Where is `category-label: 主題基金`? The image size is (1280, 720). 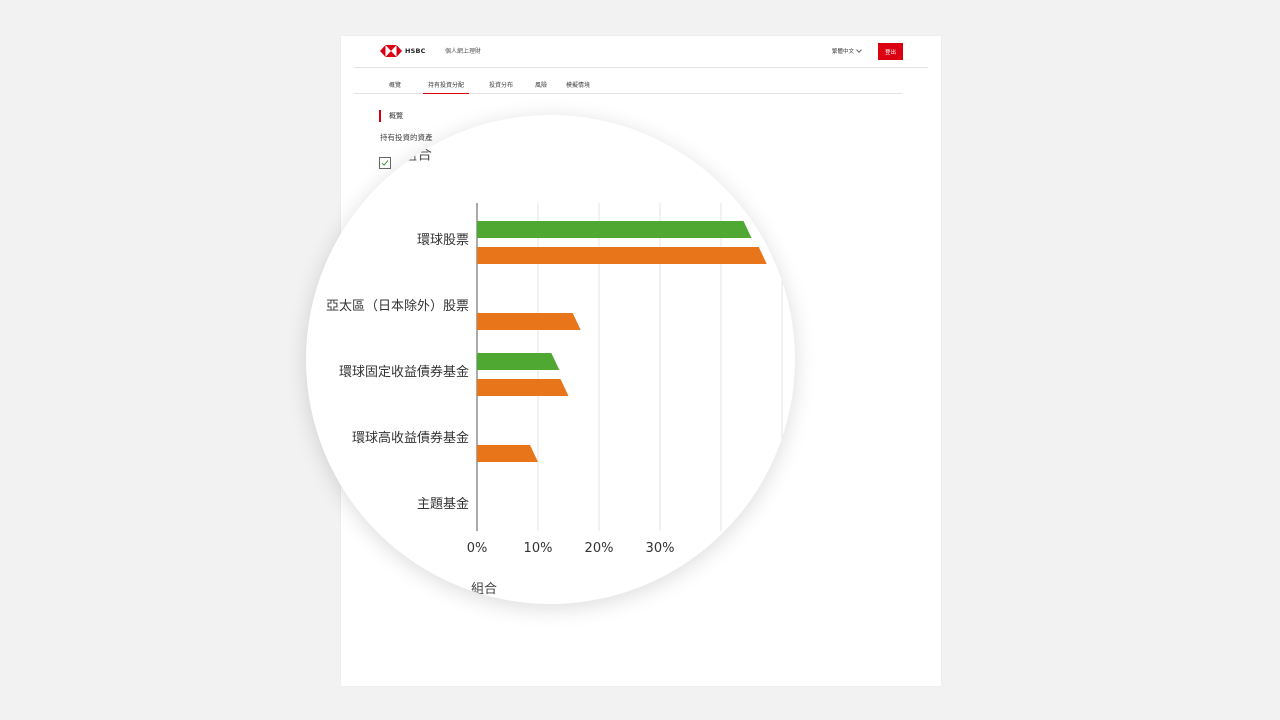 category-label: 主題基金 is located at coordinates (443, 504).